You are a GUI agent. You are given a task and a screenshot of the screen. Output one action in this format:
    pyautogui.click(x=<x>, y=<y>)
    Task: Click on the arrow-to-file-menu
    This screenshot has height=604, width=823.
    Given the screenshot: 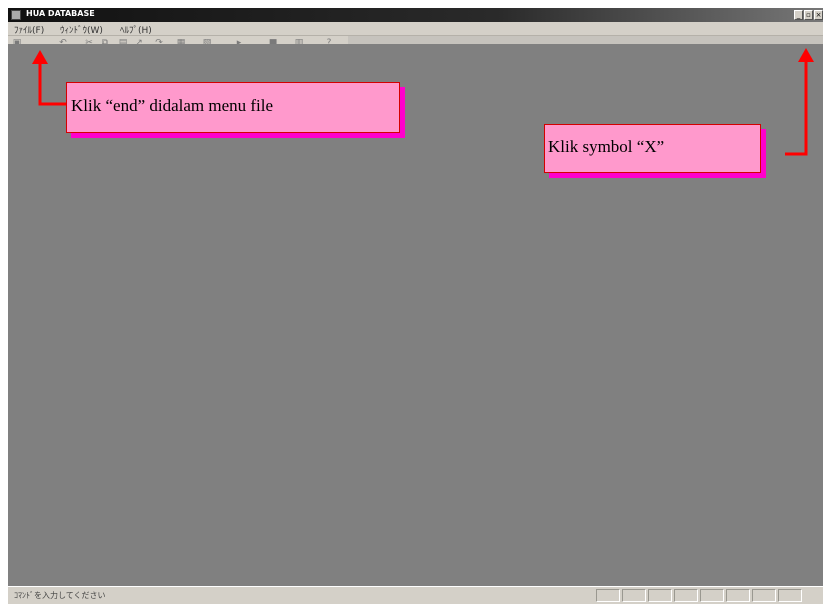 What is the action you would take?
    pyautogui.click(x=52, y=84)
    